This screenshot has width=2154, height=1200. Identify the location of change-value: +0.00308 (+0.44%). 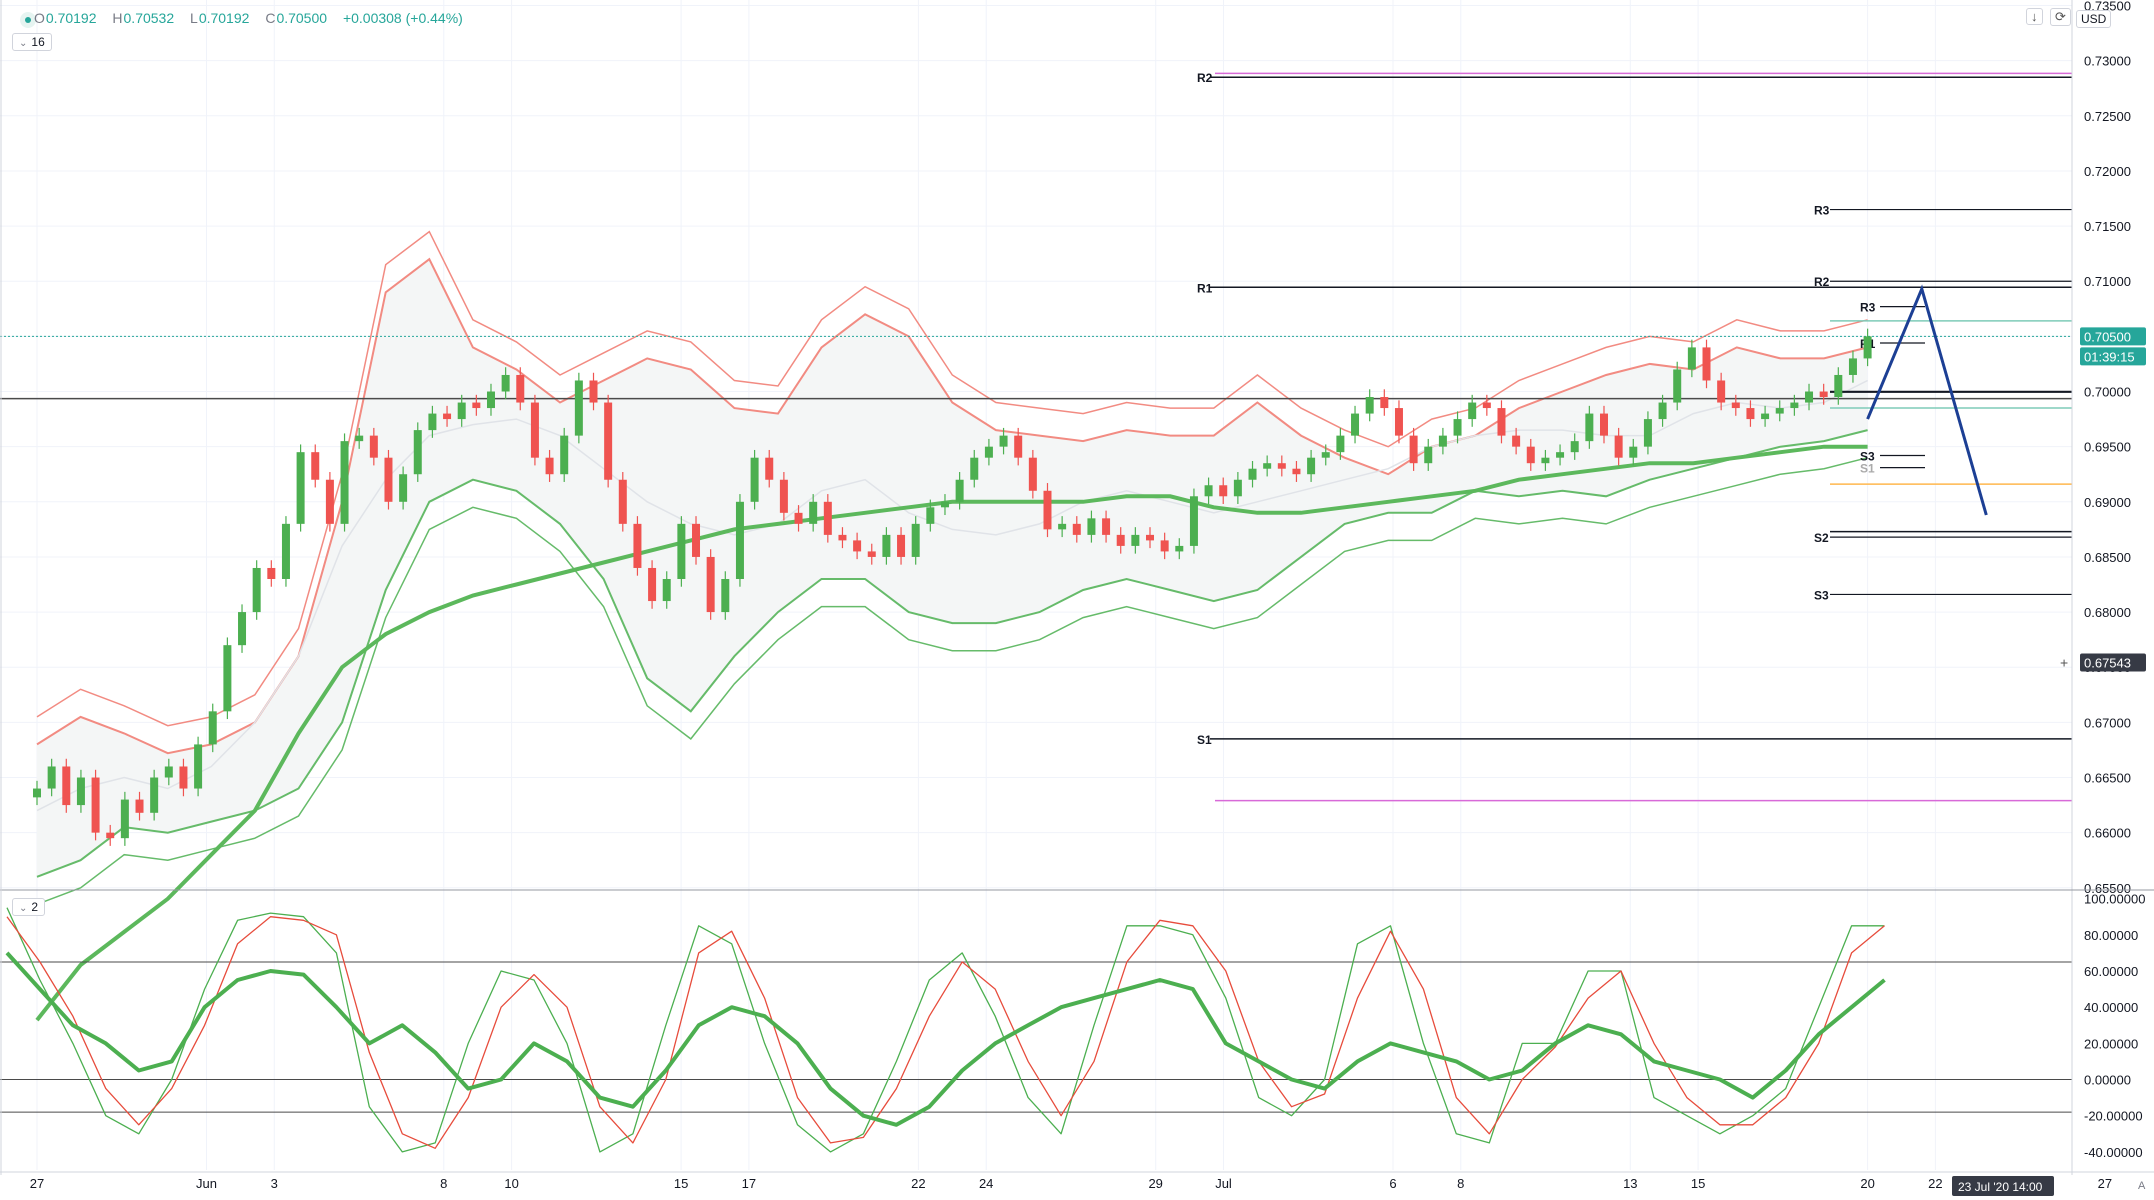
(402, 18).